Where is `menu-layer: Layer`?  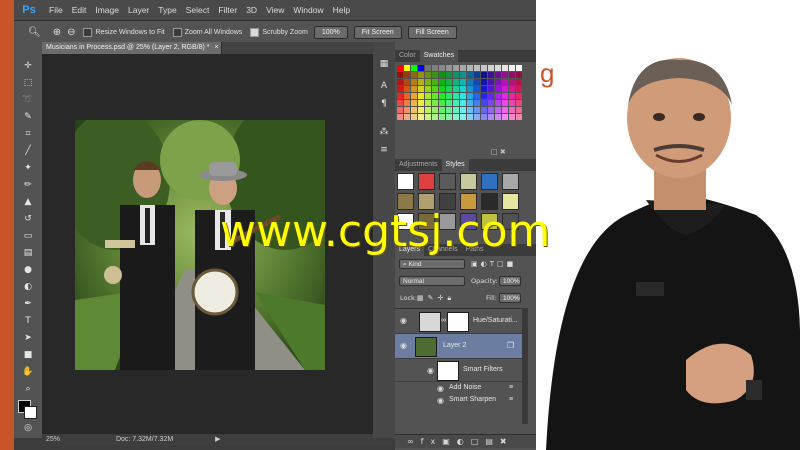 menu-layer: Layer is located at coordinates (138, 10).